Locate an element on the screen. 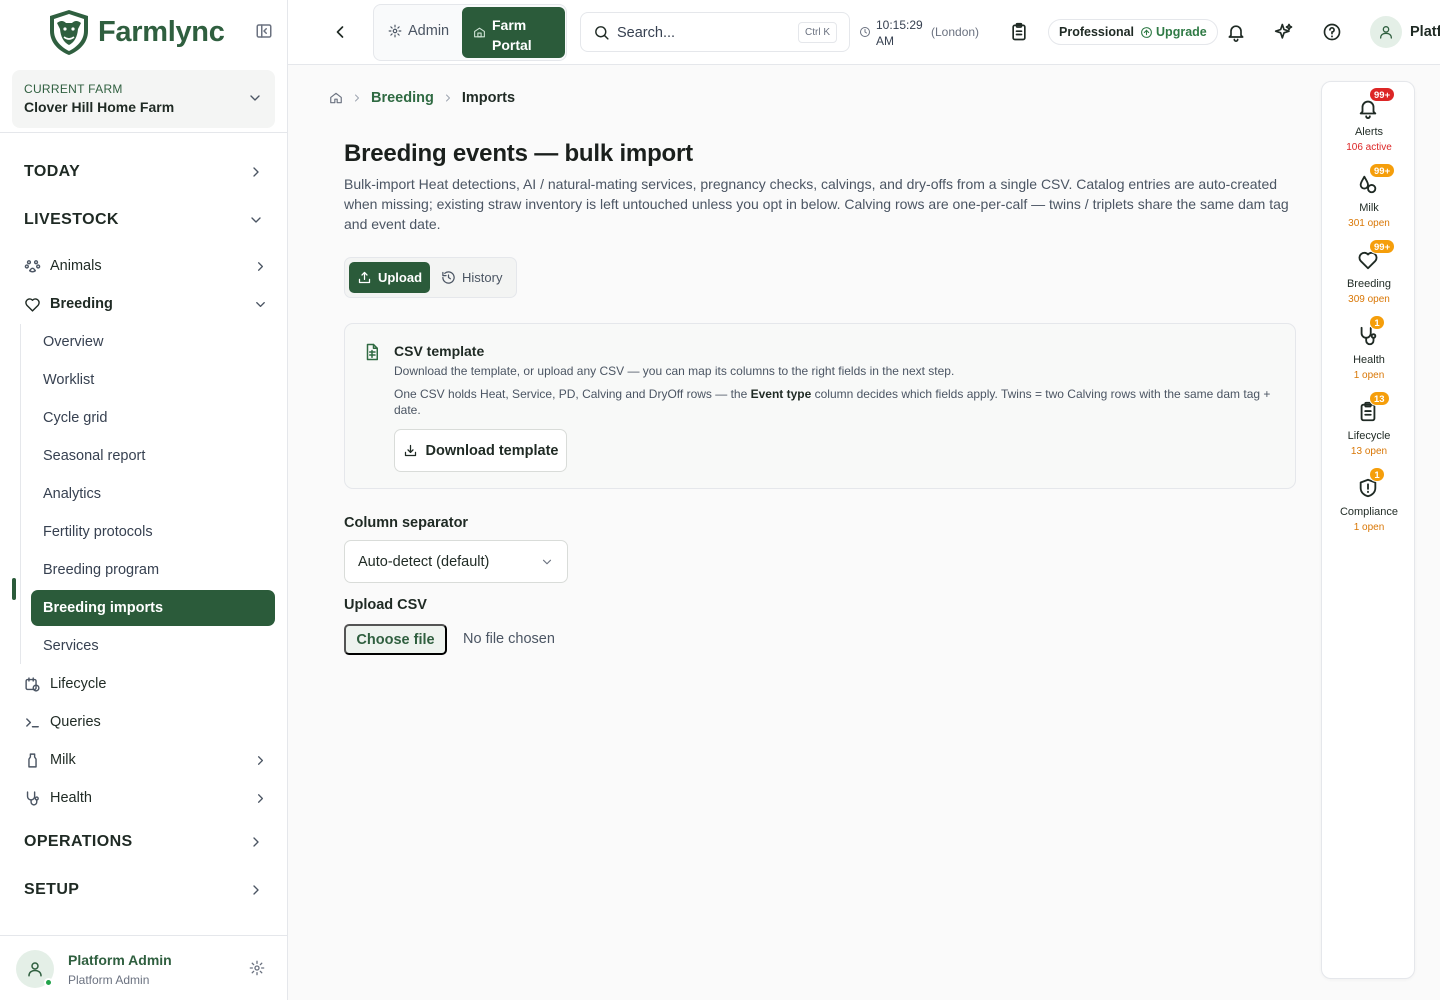  plan-badge: Professional Upgrade is located at coordinates (1133, 32).